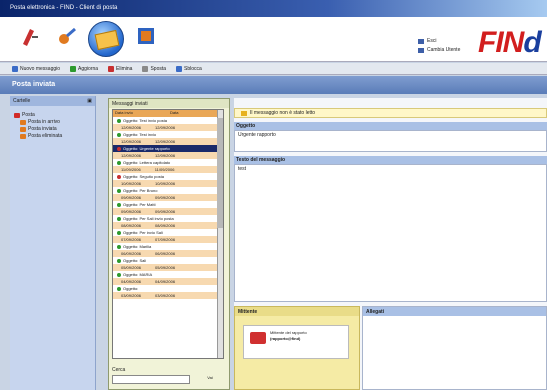  I want to click on message-subject: Oggetto:, so click(131, 288).